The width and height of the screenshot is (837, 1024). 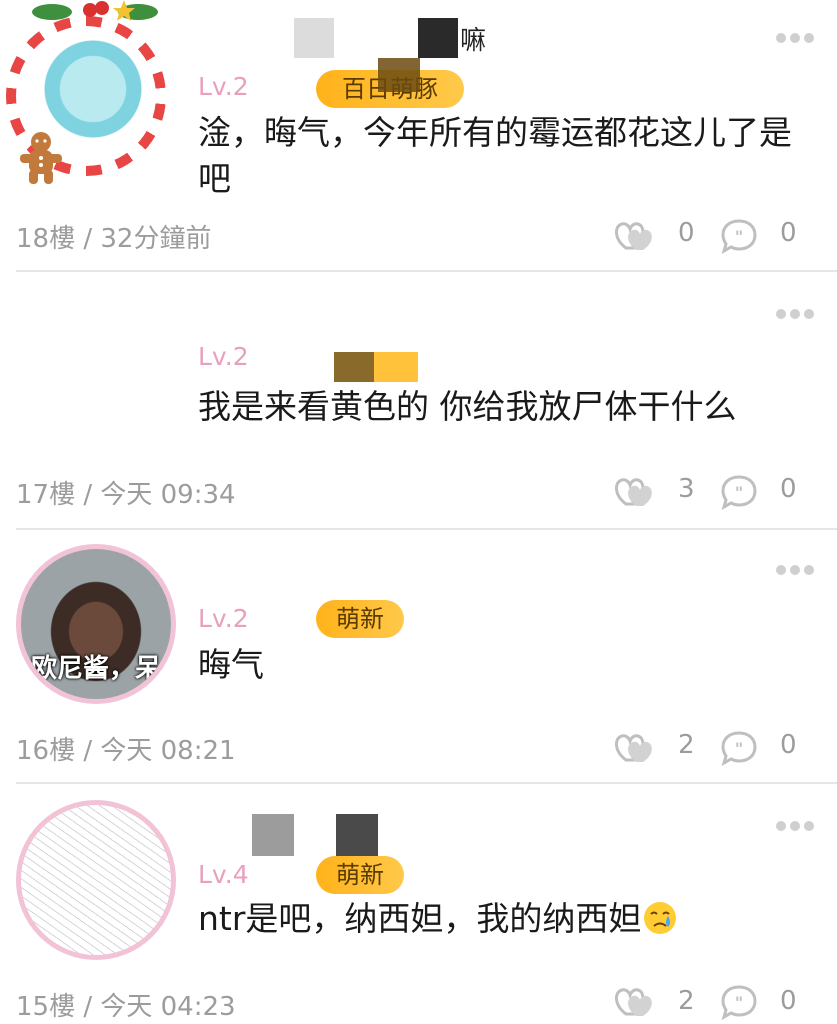 I want to click on floor-and-time: 17樓 / 今天 09:34, so click(x=126, y=495).